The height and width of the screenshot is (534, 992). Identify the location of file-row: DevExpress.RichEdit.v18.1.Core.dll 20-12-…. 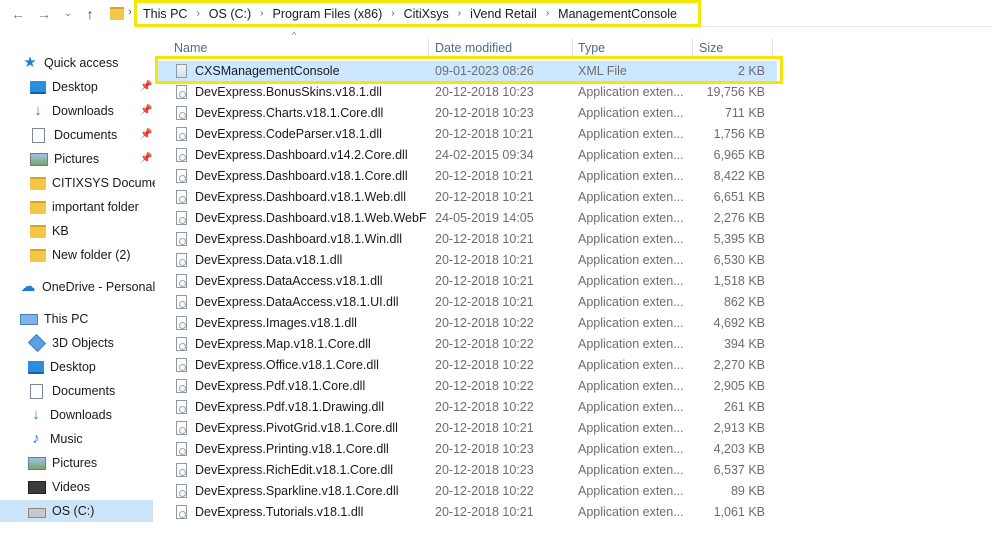
(467, 470).